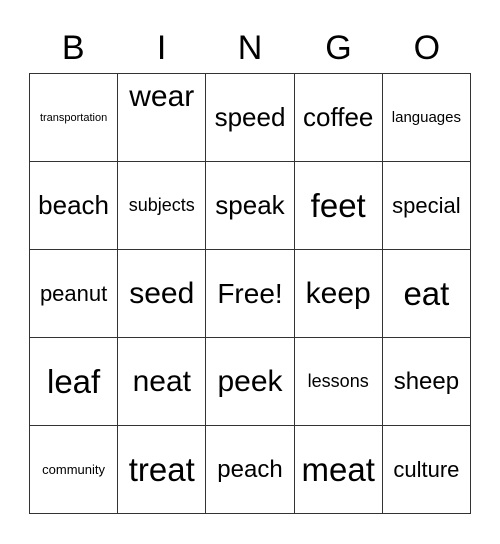  I want to click on bingo-cell: special, so click(426, 206).